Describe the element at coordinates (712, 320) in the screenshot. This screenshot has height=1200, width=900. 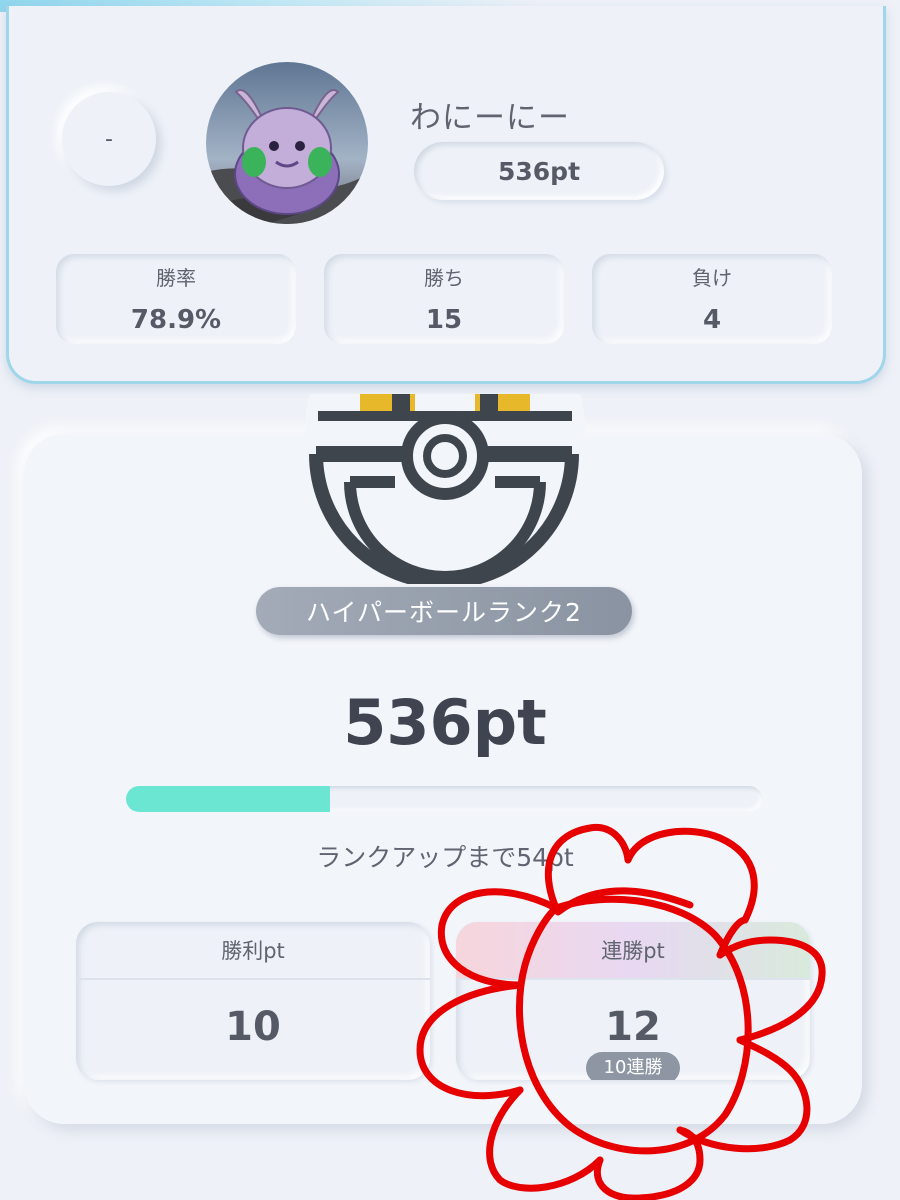
I see `stat-value: 4` at that location.